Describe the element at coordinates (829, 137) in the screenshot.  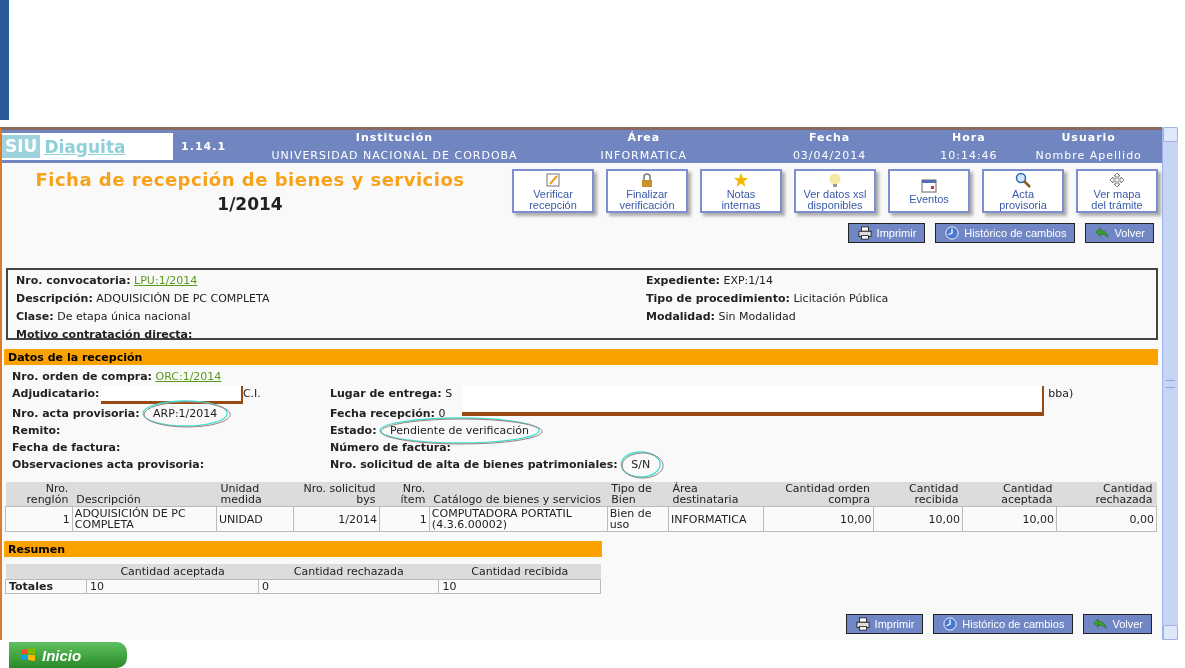
I see `header-label: Fecha` at that location.